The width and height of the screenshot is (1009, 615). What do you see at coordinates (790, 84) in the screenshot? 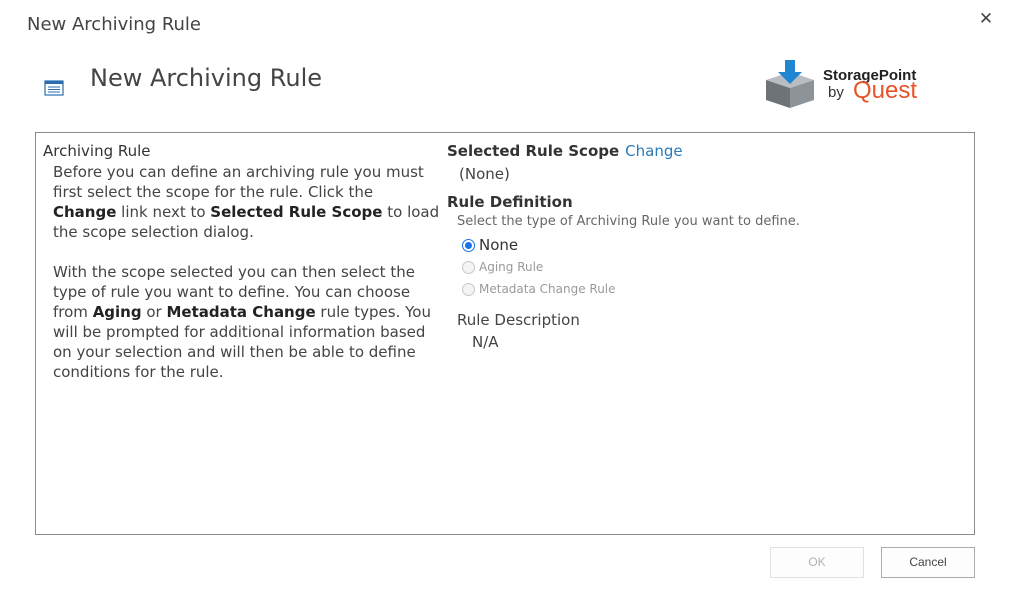
I see `storagepoint-box-icon` at bounding box center [790, 84].